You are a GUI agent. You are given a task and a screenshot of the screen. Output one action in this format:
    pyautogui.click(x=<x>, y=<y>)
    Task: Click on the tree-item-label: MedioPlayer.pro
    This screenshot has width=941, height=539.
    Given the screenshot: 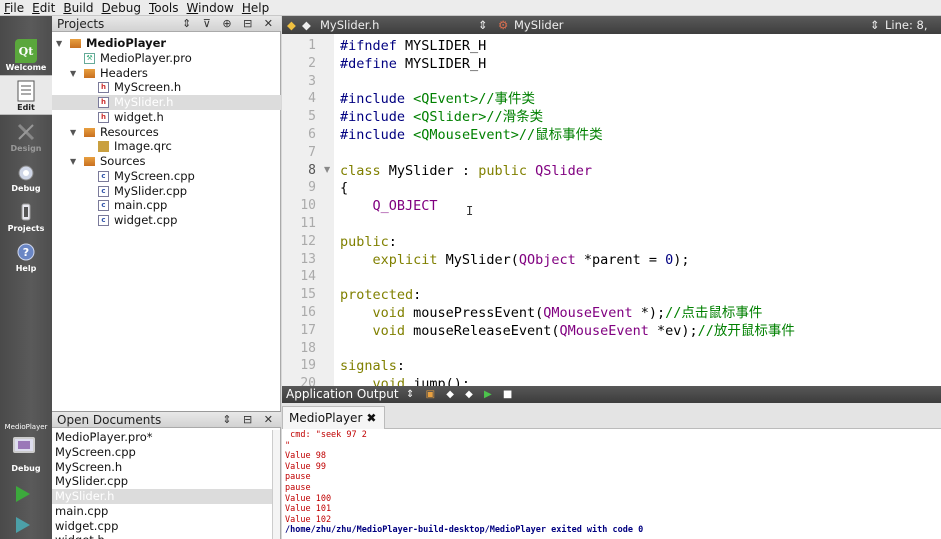 What is the action you would take?
    pyautogui.click(x=146, y=57)
    